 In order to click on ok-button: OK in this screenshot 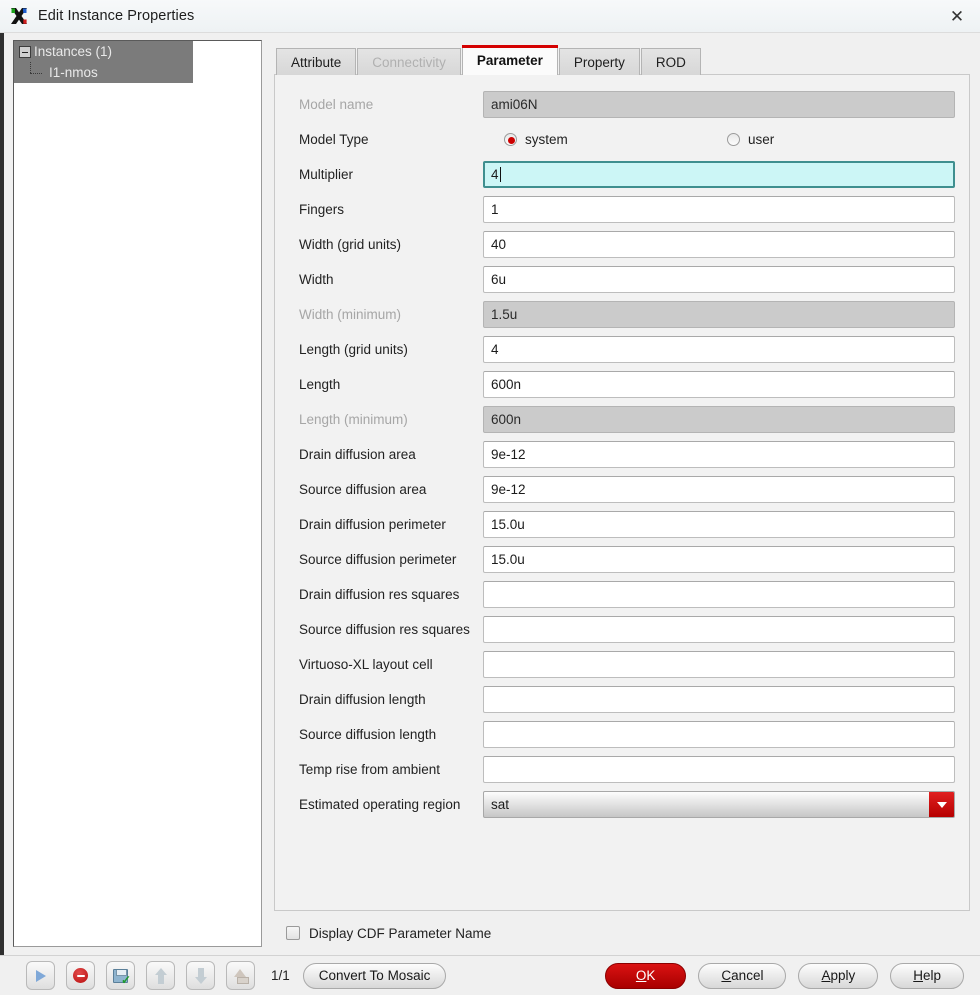, I will do `click(645, 975)`.